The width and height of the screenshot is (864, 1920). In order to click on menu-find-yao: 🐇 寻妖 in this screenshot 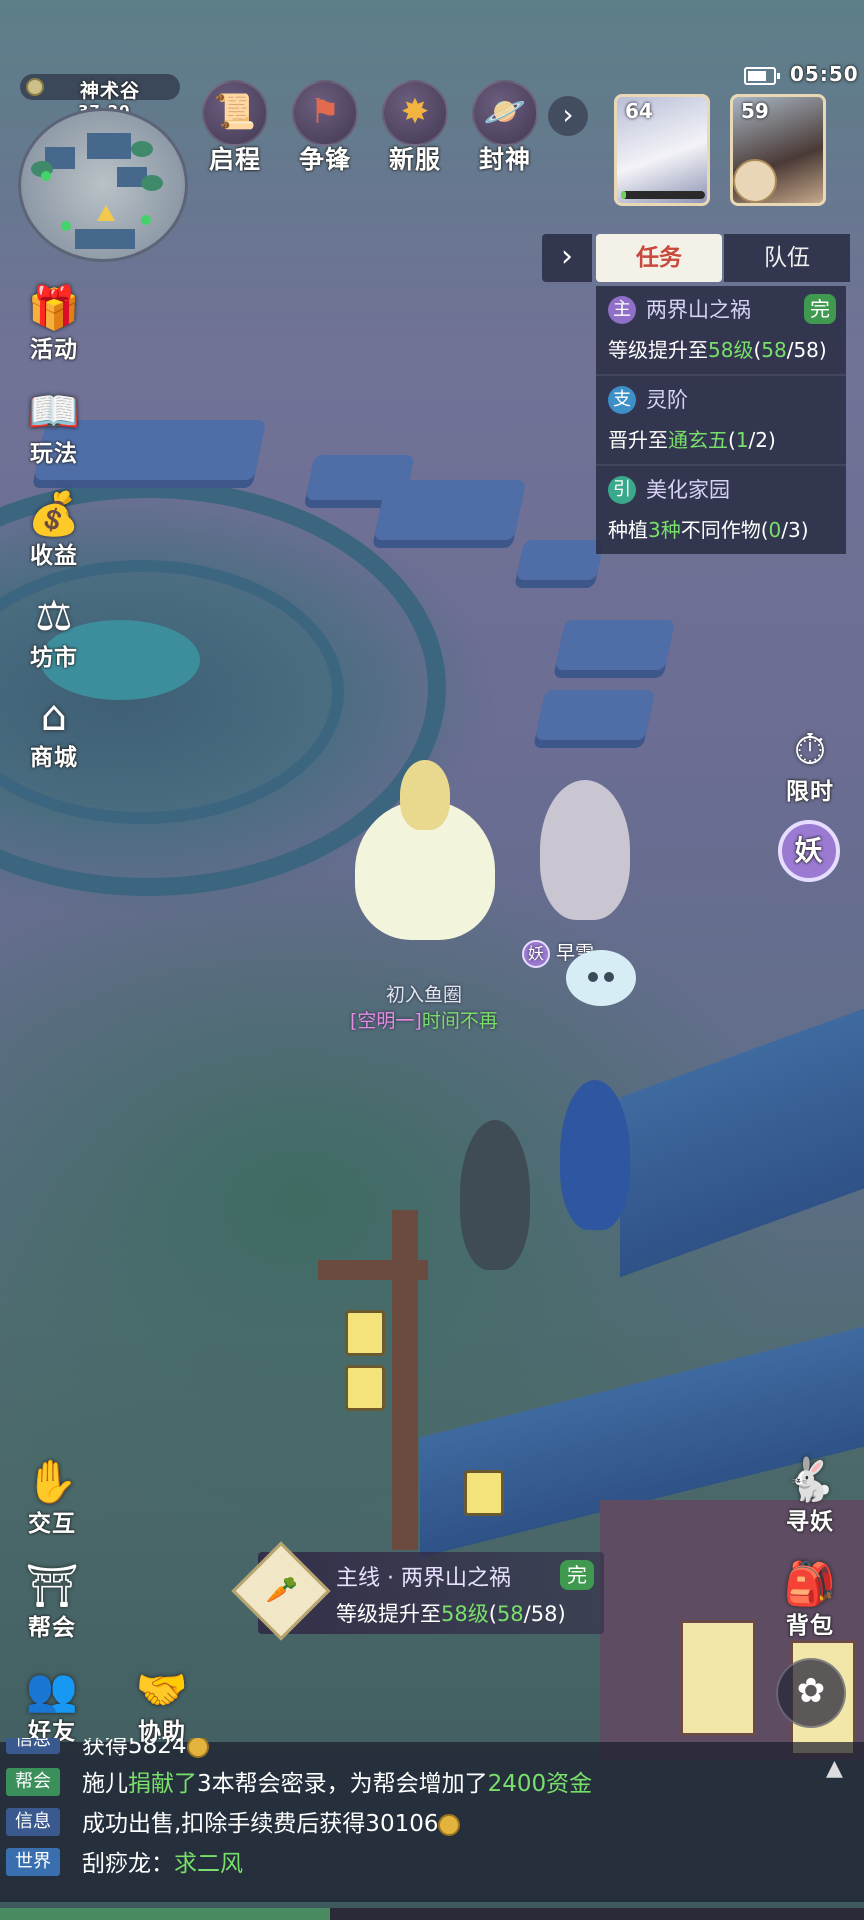, I will do `click(810, 1494)`.